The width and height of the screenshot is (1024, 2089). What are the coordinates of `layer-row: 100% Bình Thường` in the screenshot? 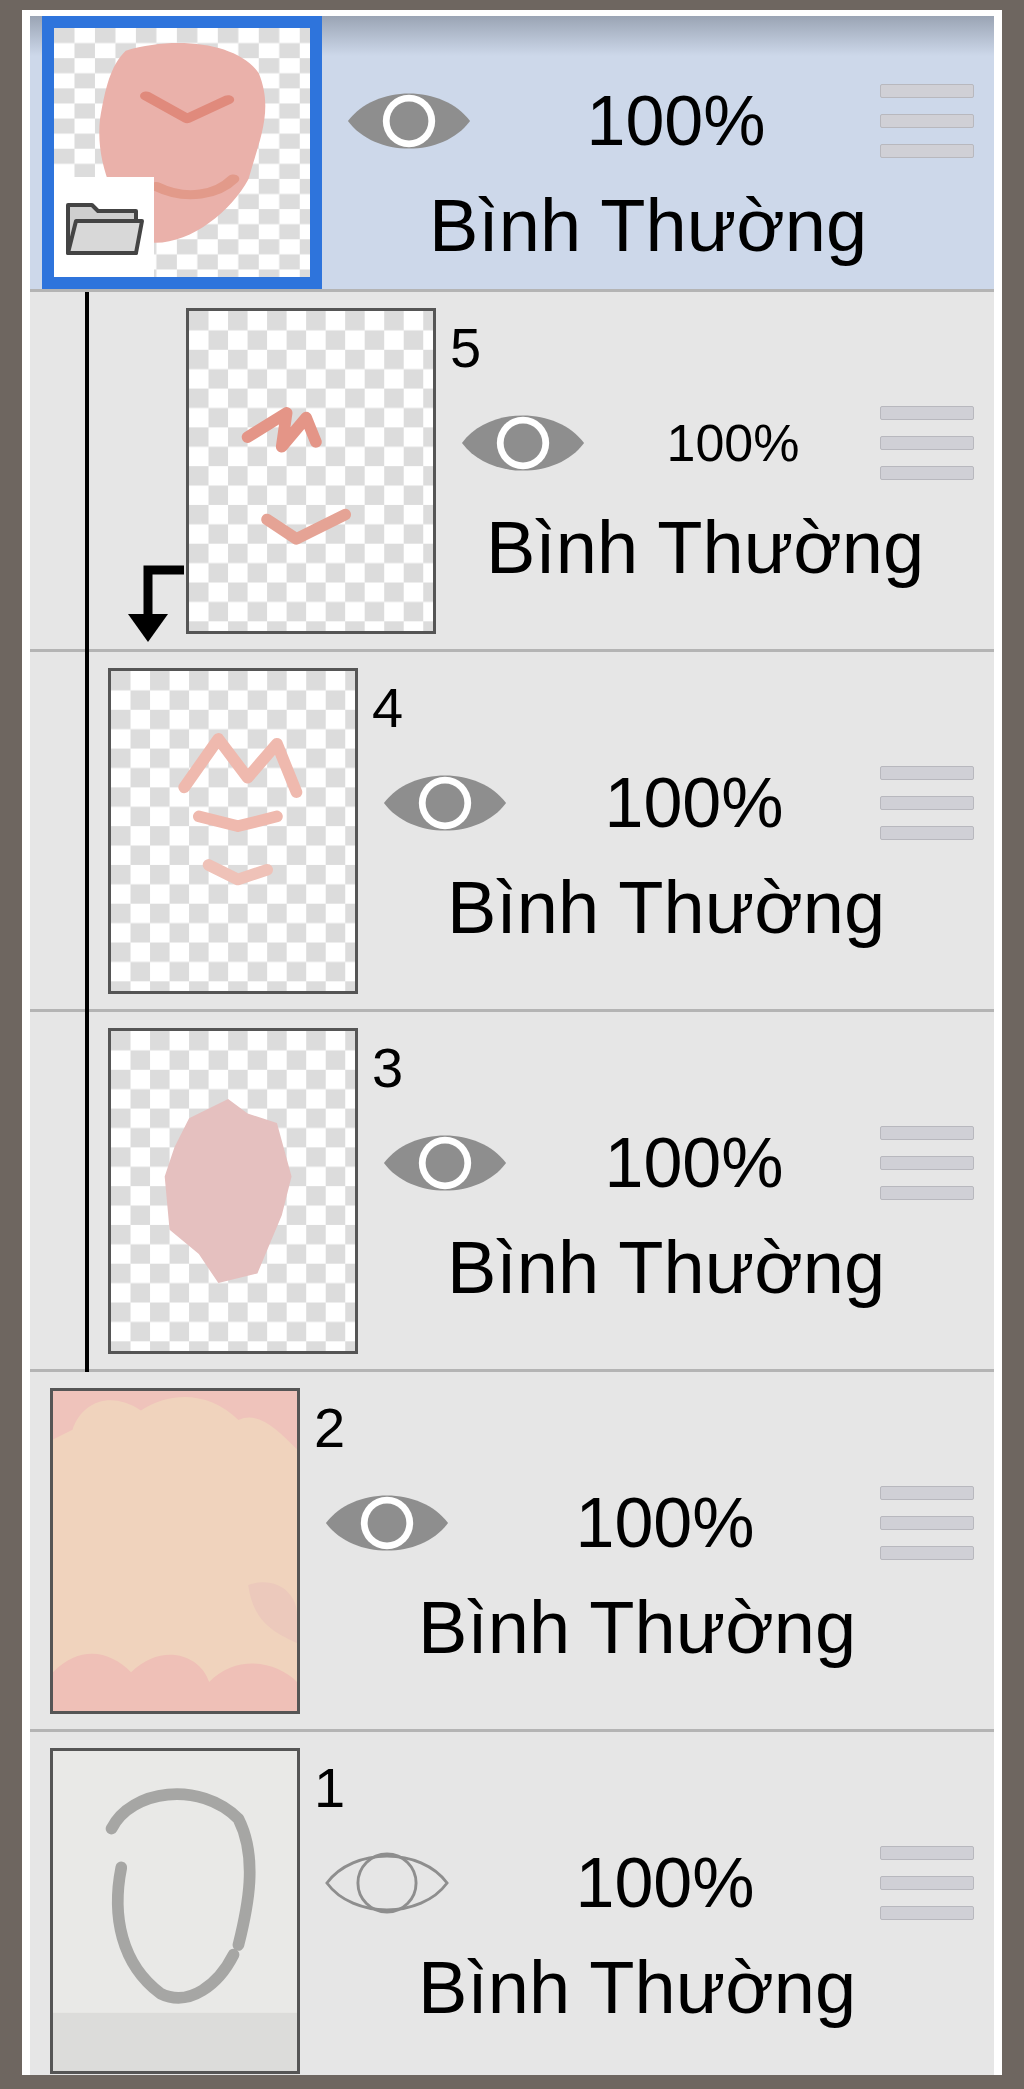 It's located at (512, 154).